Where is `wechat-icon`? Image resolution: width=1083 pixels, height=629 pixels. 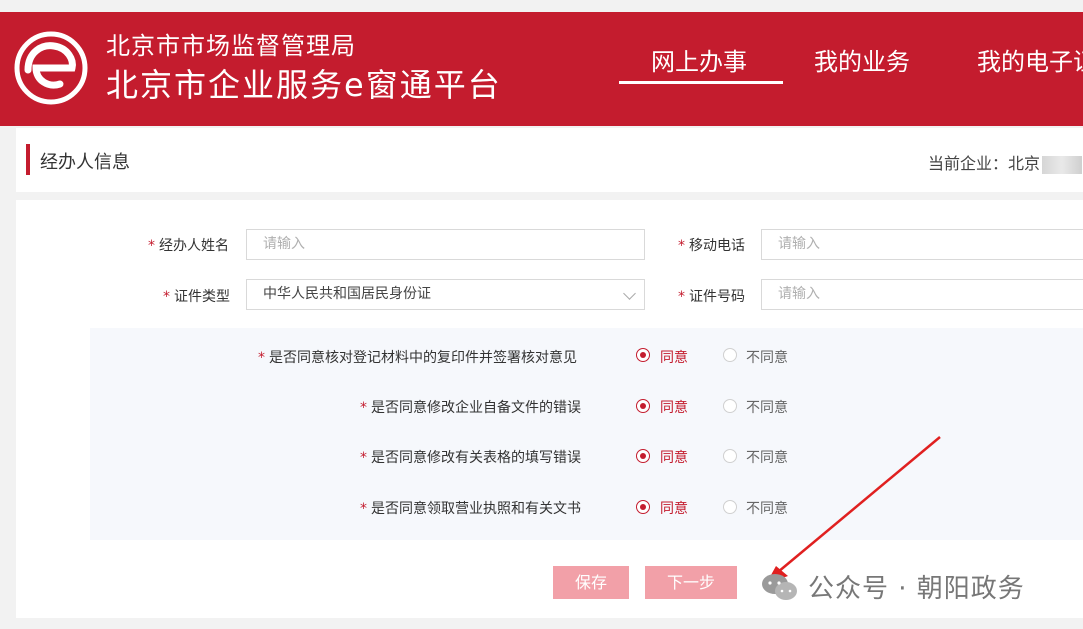 wechat-icon is located at coordinates (779, 587).